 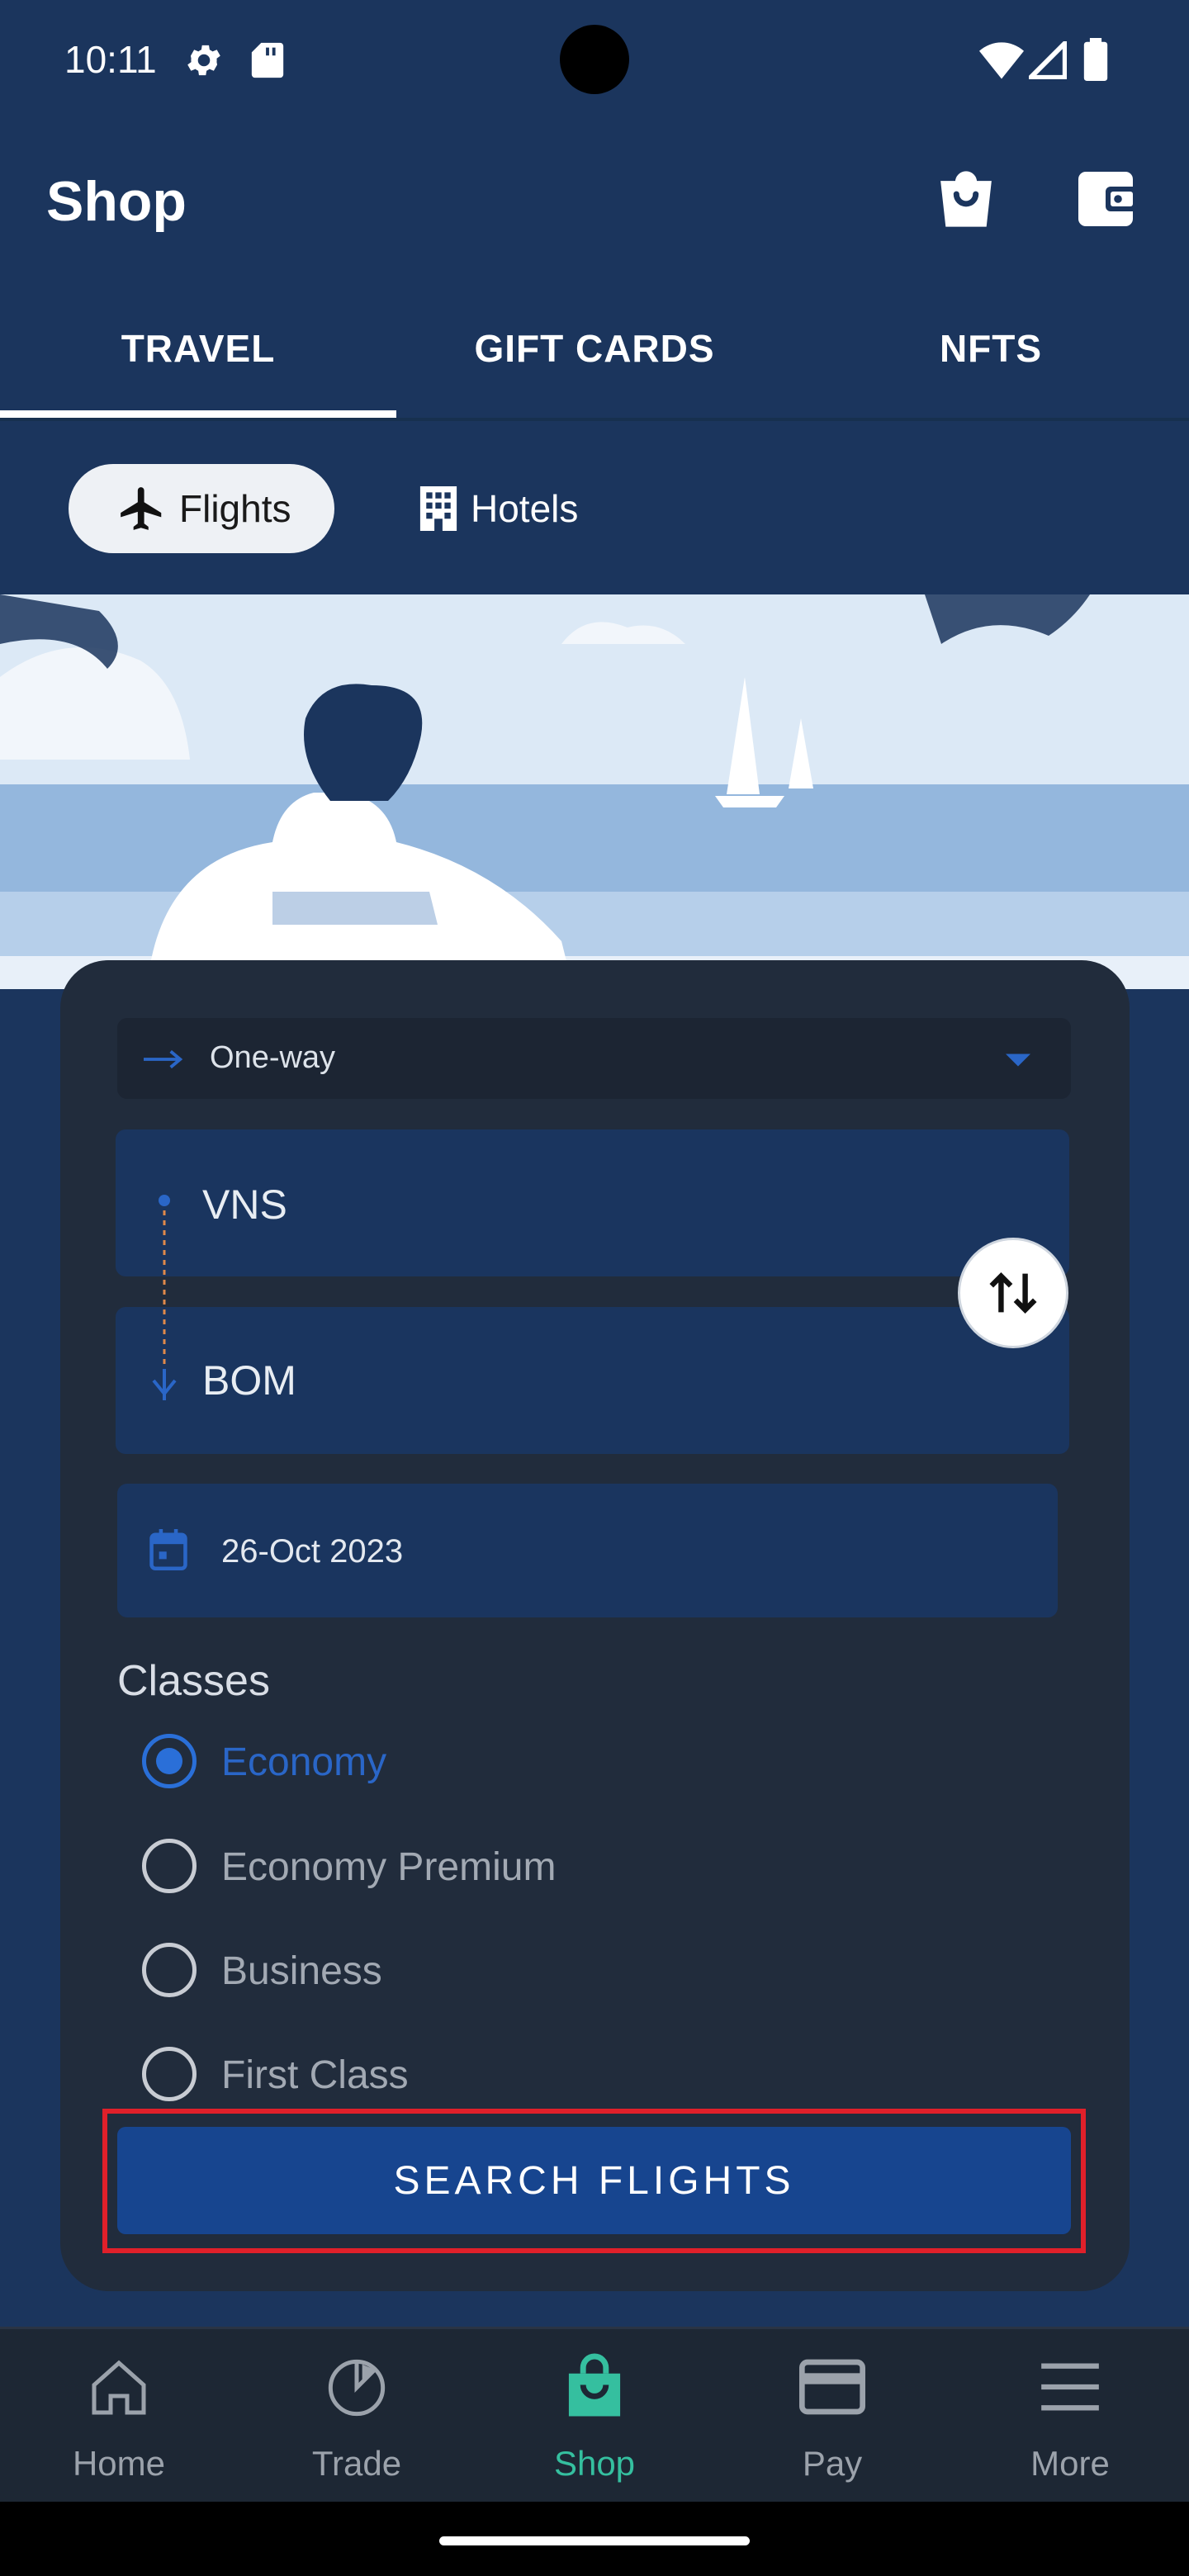 I want to click on nav-home-label: Home, so click(x=119, y=2463).